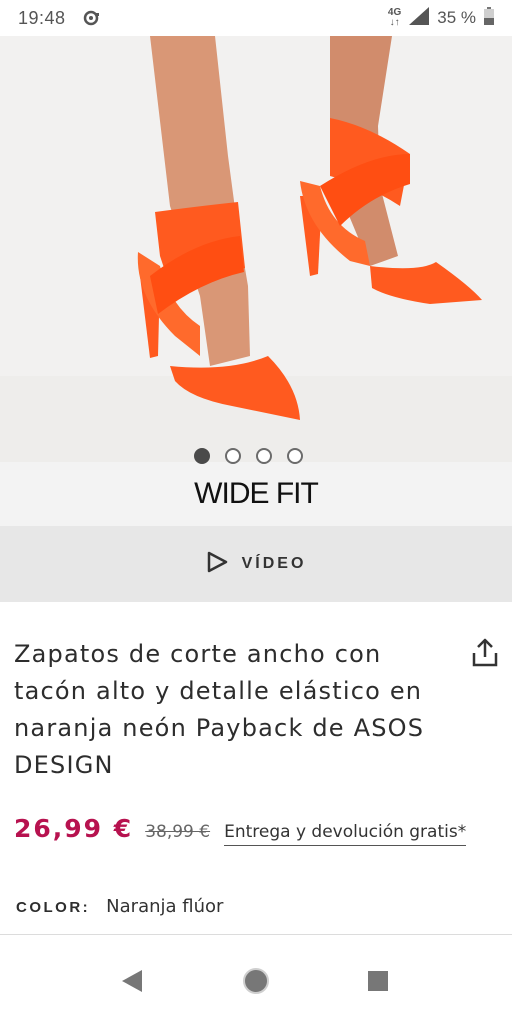 This screenshot has width=512, height=1024. What do you see at coordinates (53, 907) in the screenshot?
I see `color-label: COLOR:` at bounding box center [53, 907].